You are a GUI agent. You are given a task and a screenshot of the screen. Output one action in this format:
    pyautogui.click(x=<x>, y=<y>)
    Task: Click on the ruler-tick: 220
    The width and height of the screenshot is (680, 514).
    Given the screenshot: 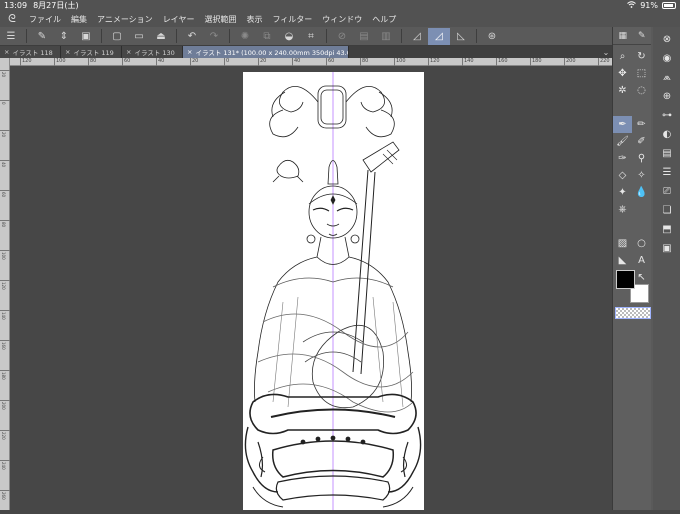 What is the action you would take?
    pyautogui.click(x=604, y=62)
    